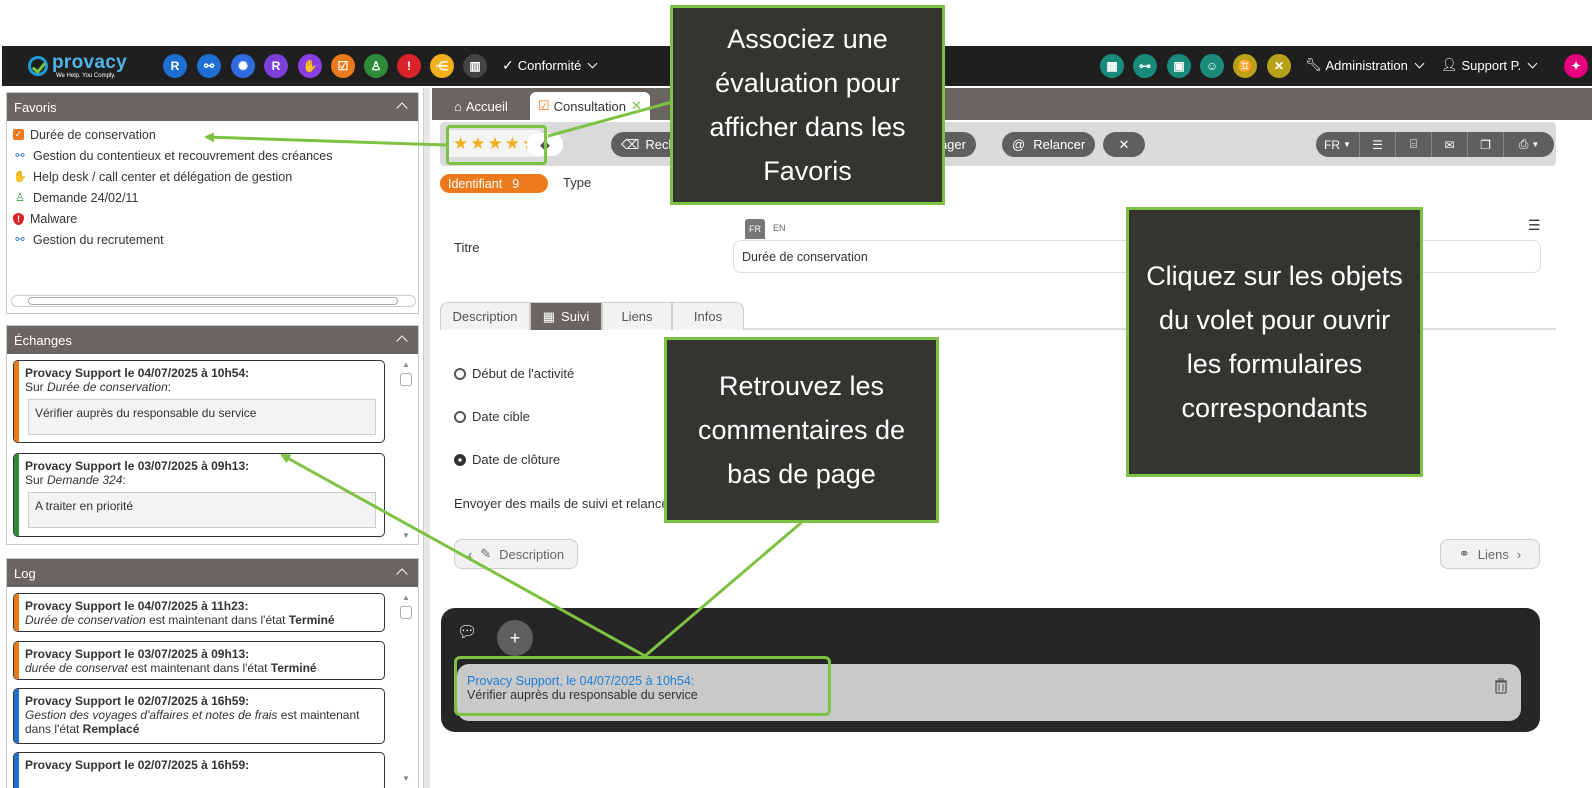 Image resolution: width=1592 pixels, height=788 pixels. Describe the element at coordinates (1378, 144) in the screenshot. I see `list-view-button: ☰` at that location.